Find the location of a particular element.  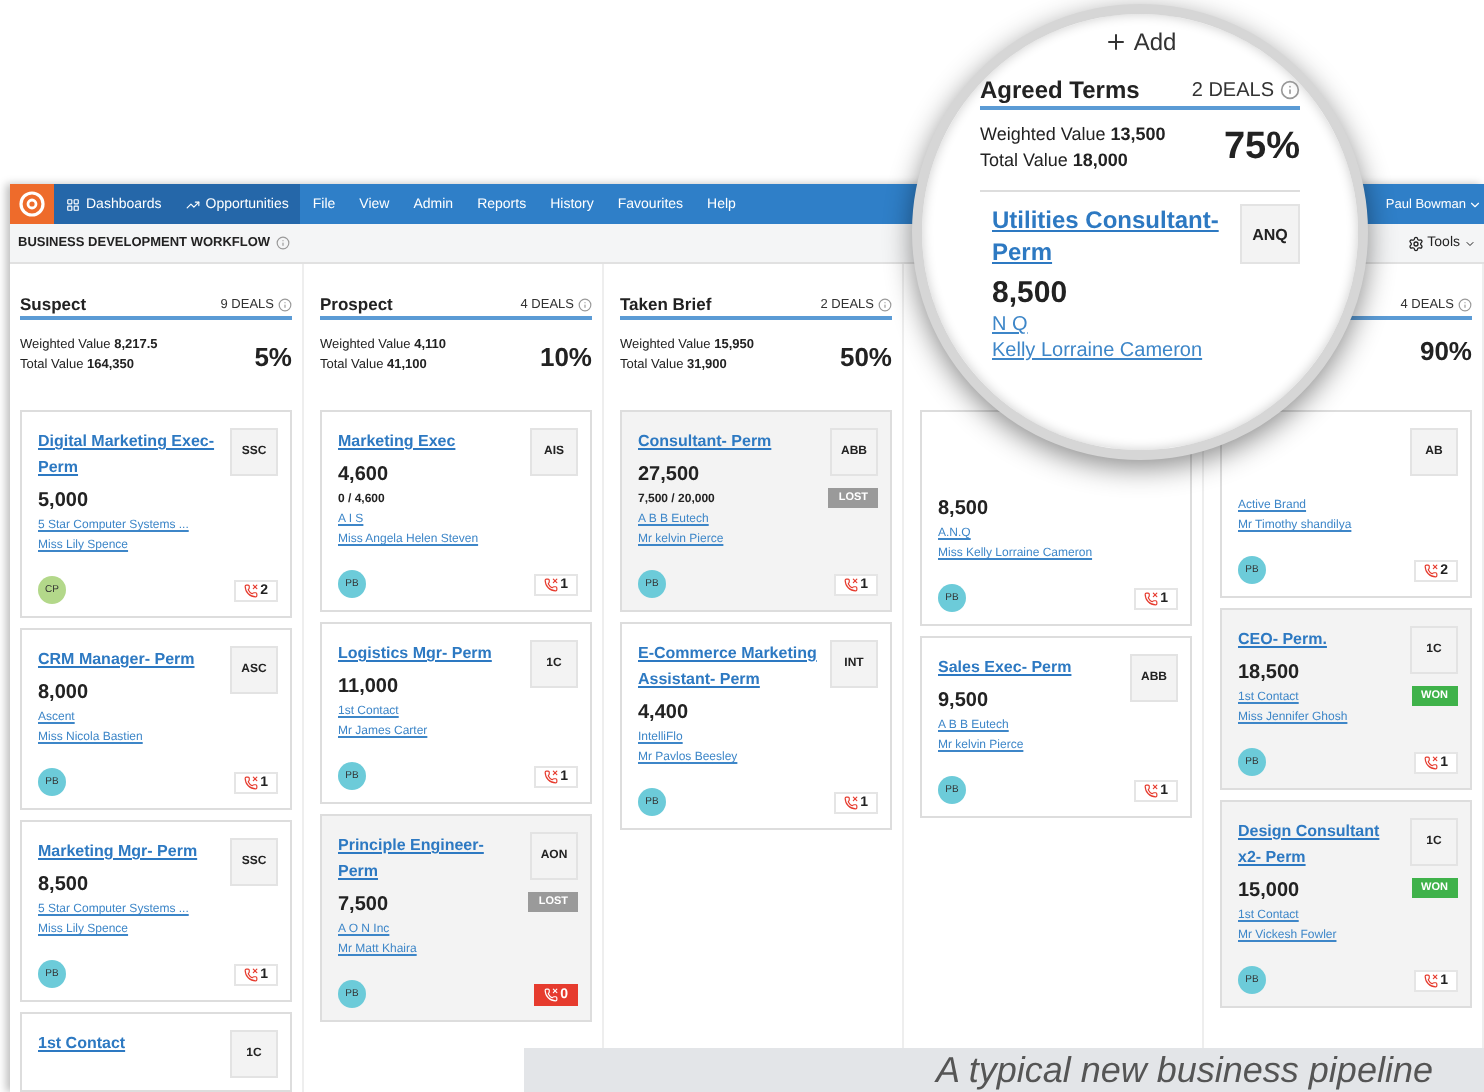

stage-title: Agreed Terms is located at coordinates (1060, 90).